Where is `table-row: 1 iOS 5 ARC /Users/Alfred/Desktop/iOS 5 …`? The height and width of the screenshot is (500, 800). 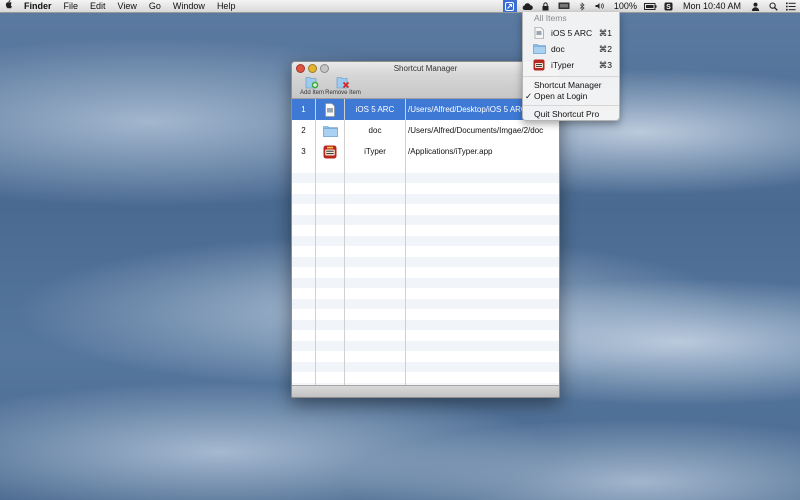
table-row: 1 iOS 5 ARC /Users/Alfred/Desktop/iOS 5 … is located at coordinates (425, 109).